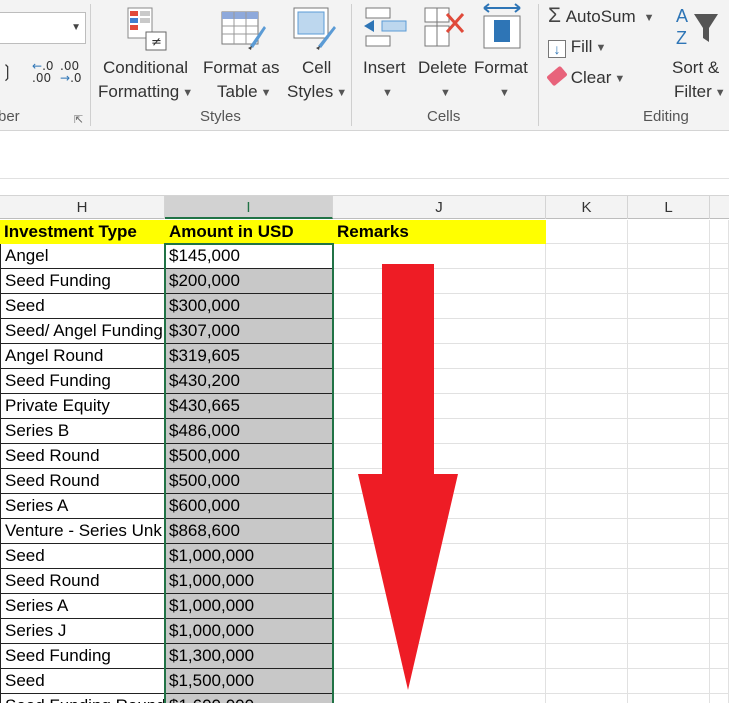  I want to click on amount-cell: $486,000, so click(249, 431).